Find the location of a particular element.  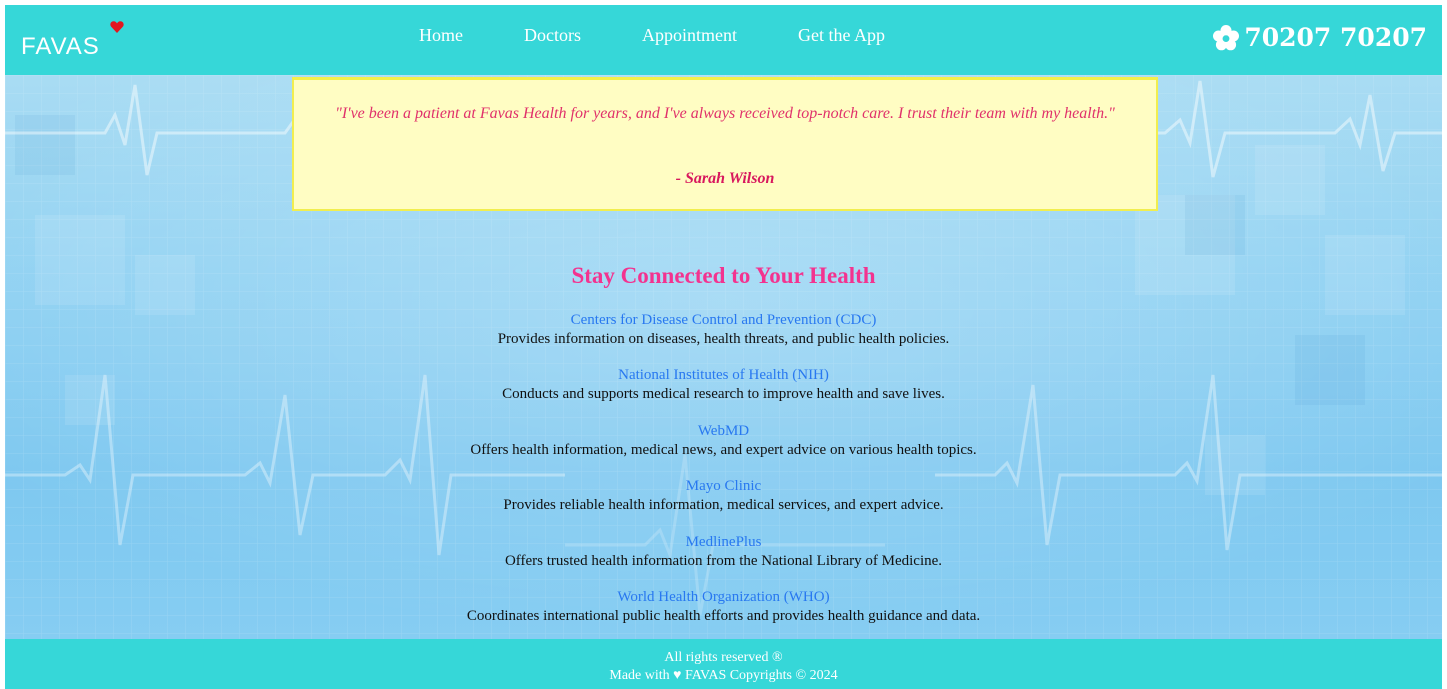

phone-number: 70207 70207 is located at coordinates (1335, 37).